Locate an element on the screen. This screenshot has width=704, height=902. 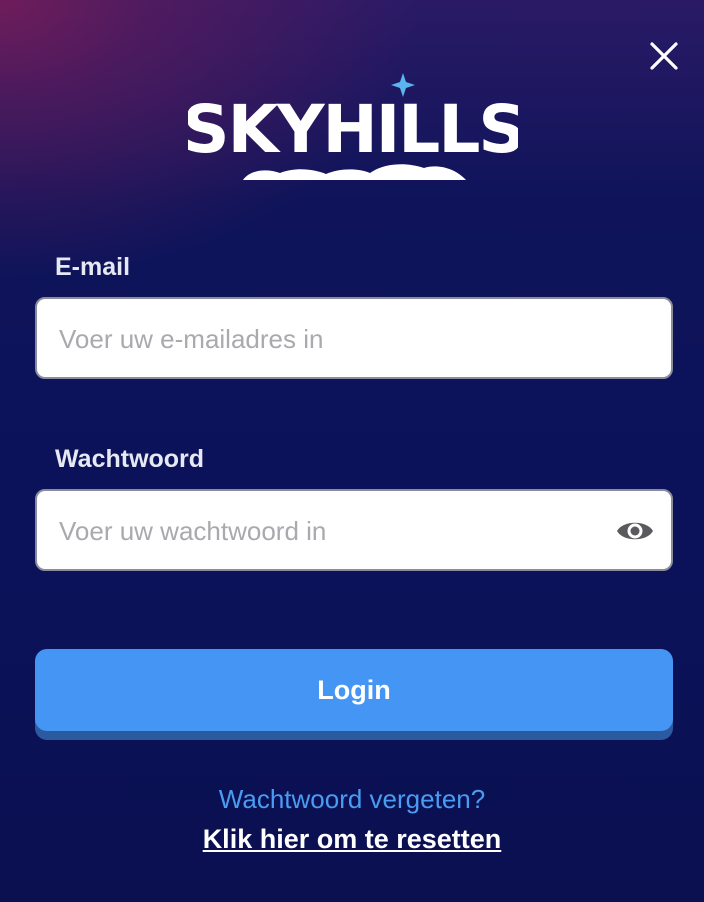
email-label: E-mail is located at coordinates (93, 267).